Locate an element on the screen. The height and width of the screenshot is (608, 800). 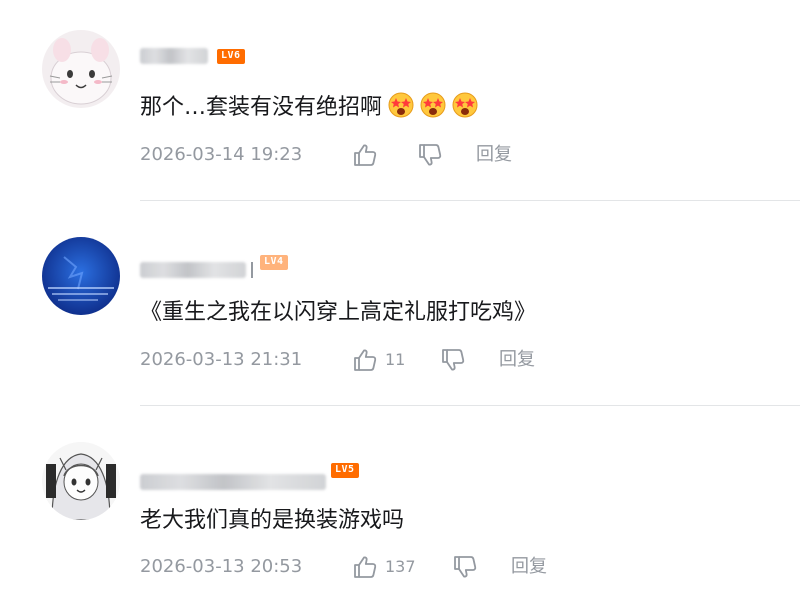
comment-date: 2026-03-13 21:31 is located at coordinates (221, 359).